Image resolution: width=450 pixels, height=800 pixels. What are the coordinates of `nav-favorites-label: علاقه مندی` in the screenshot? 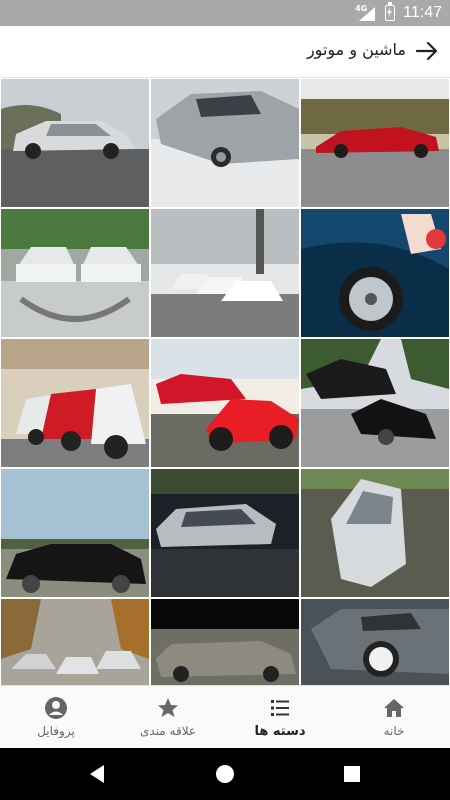 It's located at (168, 731).